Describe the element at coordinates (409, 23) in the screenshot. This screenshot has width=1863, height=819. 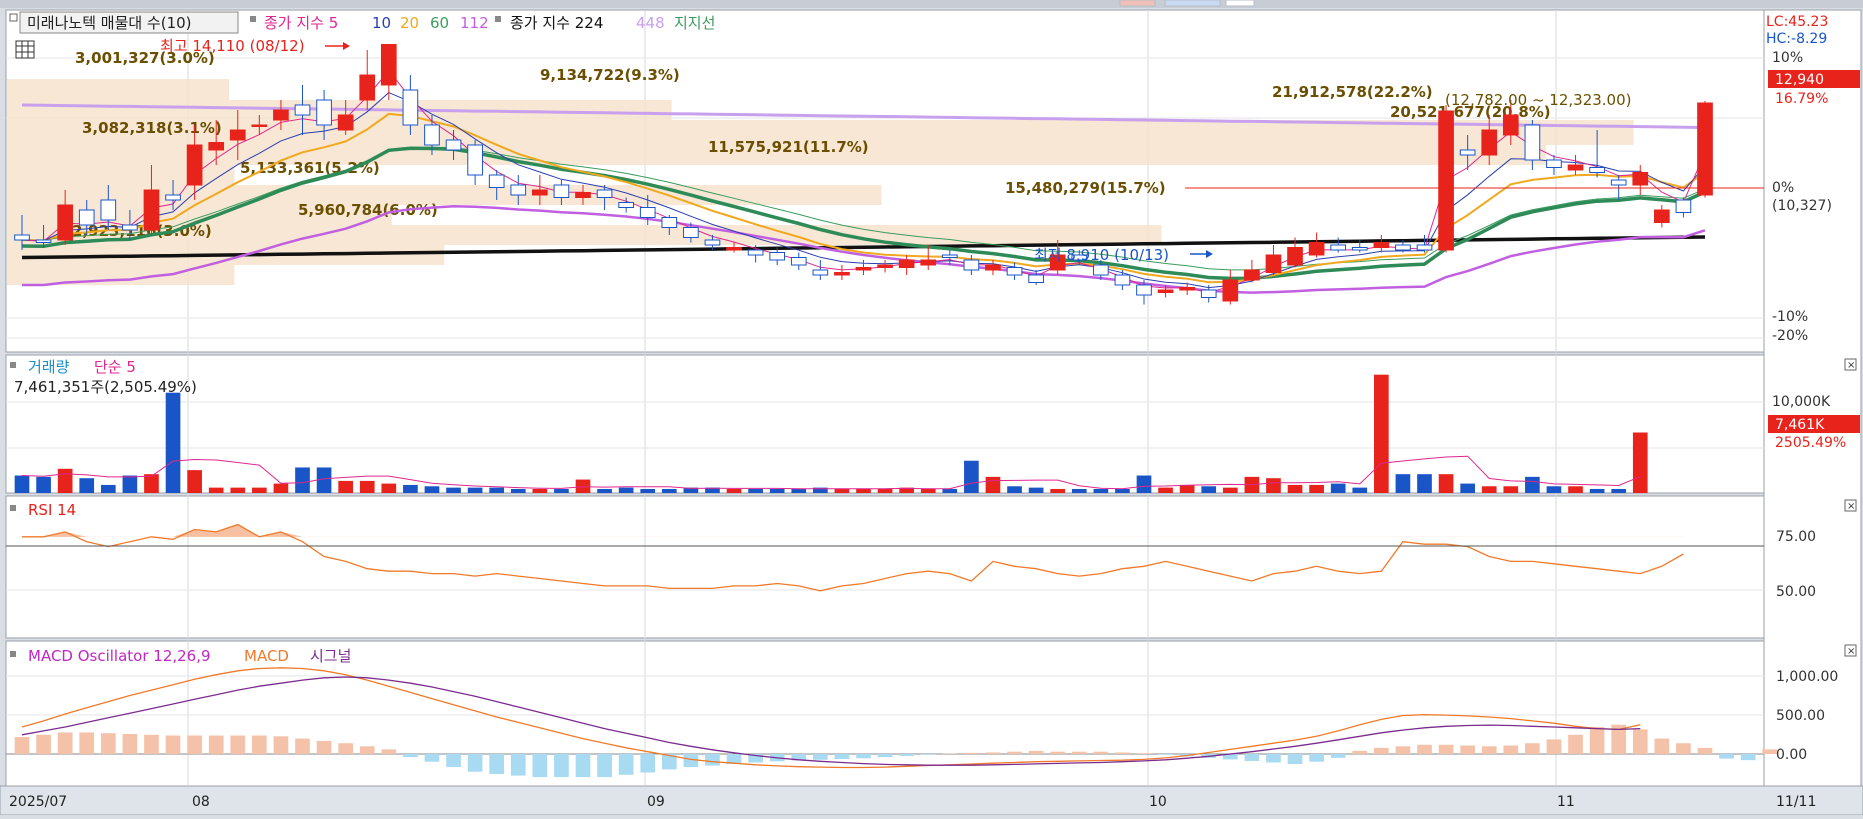
I see `ma-20: 20` at that location.